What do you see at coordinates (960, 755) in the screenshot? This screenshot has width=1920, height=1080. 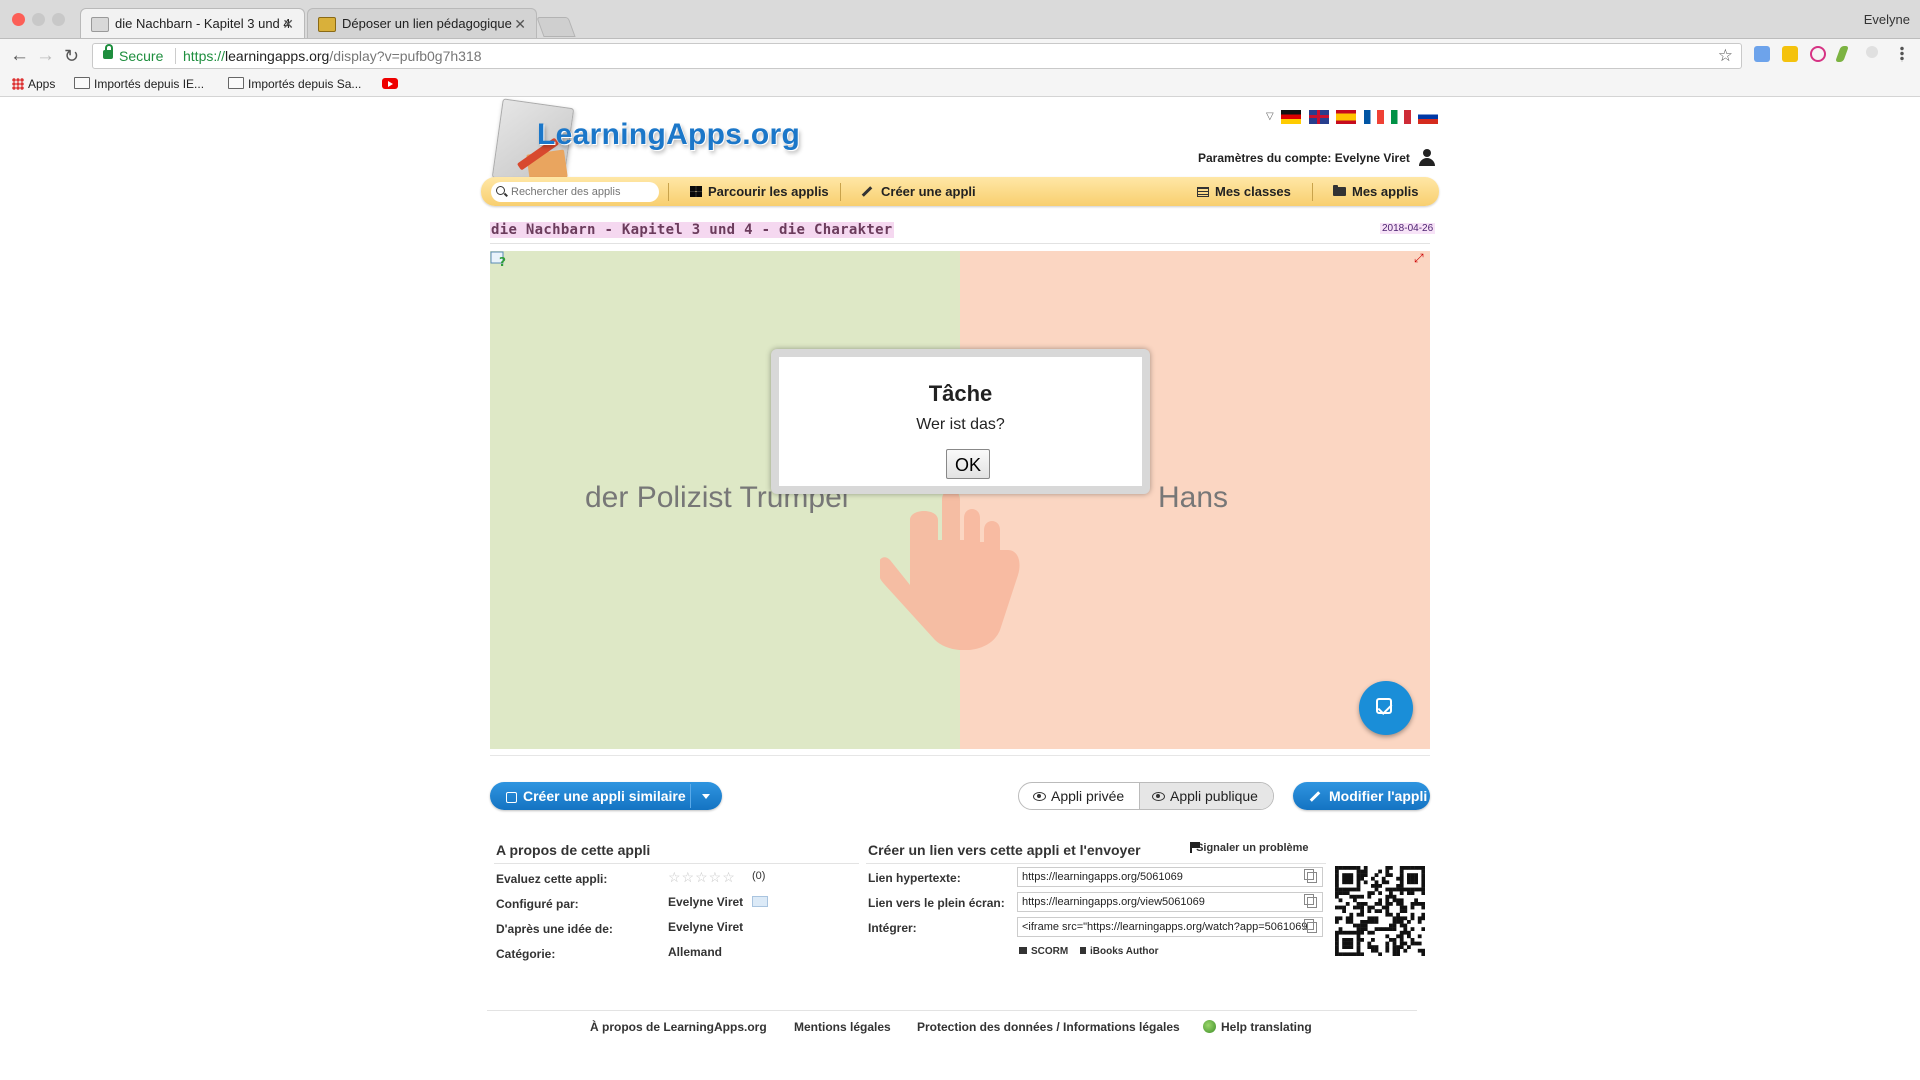 I see `app-bottom-divider` at bounding box center [960, 755].